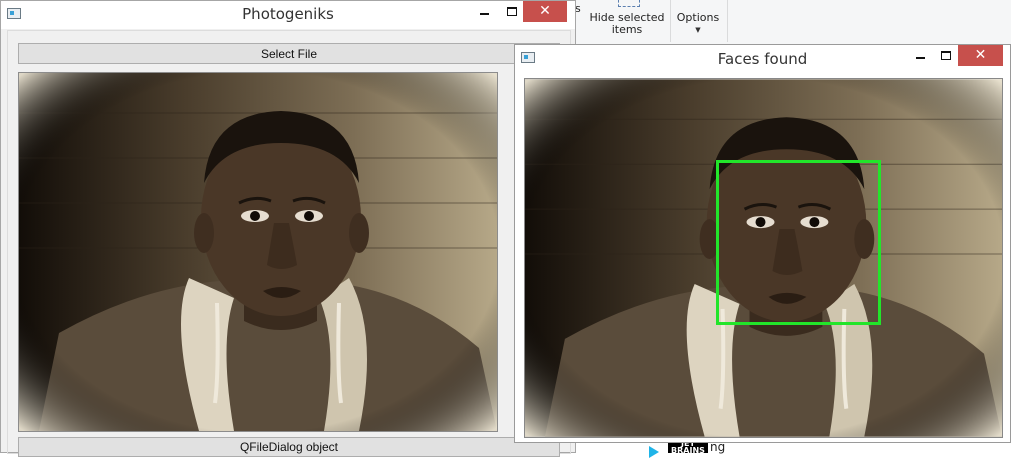 This screenshot has width=1011, height=458. Describe the element at coordinates (289, 447) in the screenshot. I see `qfiledialog-button: QFileDialog object` at that location.